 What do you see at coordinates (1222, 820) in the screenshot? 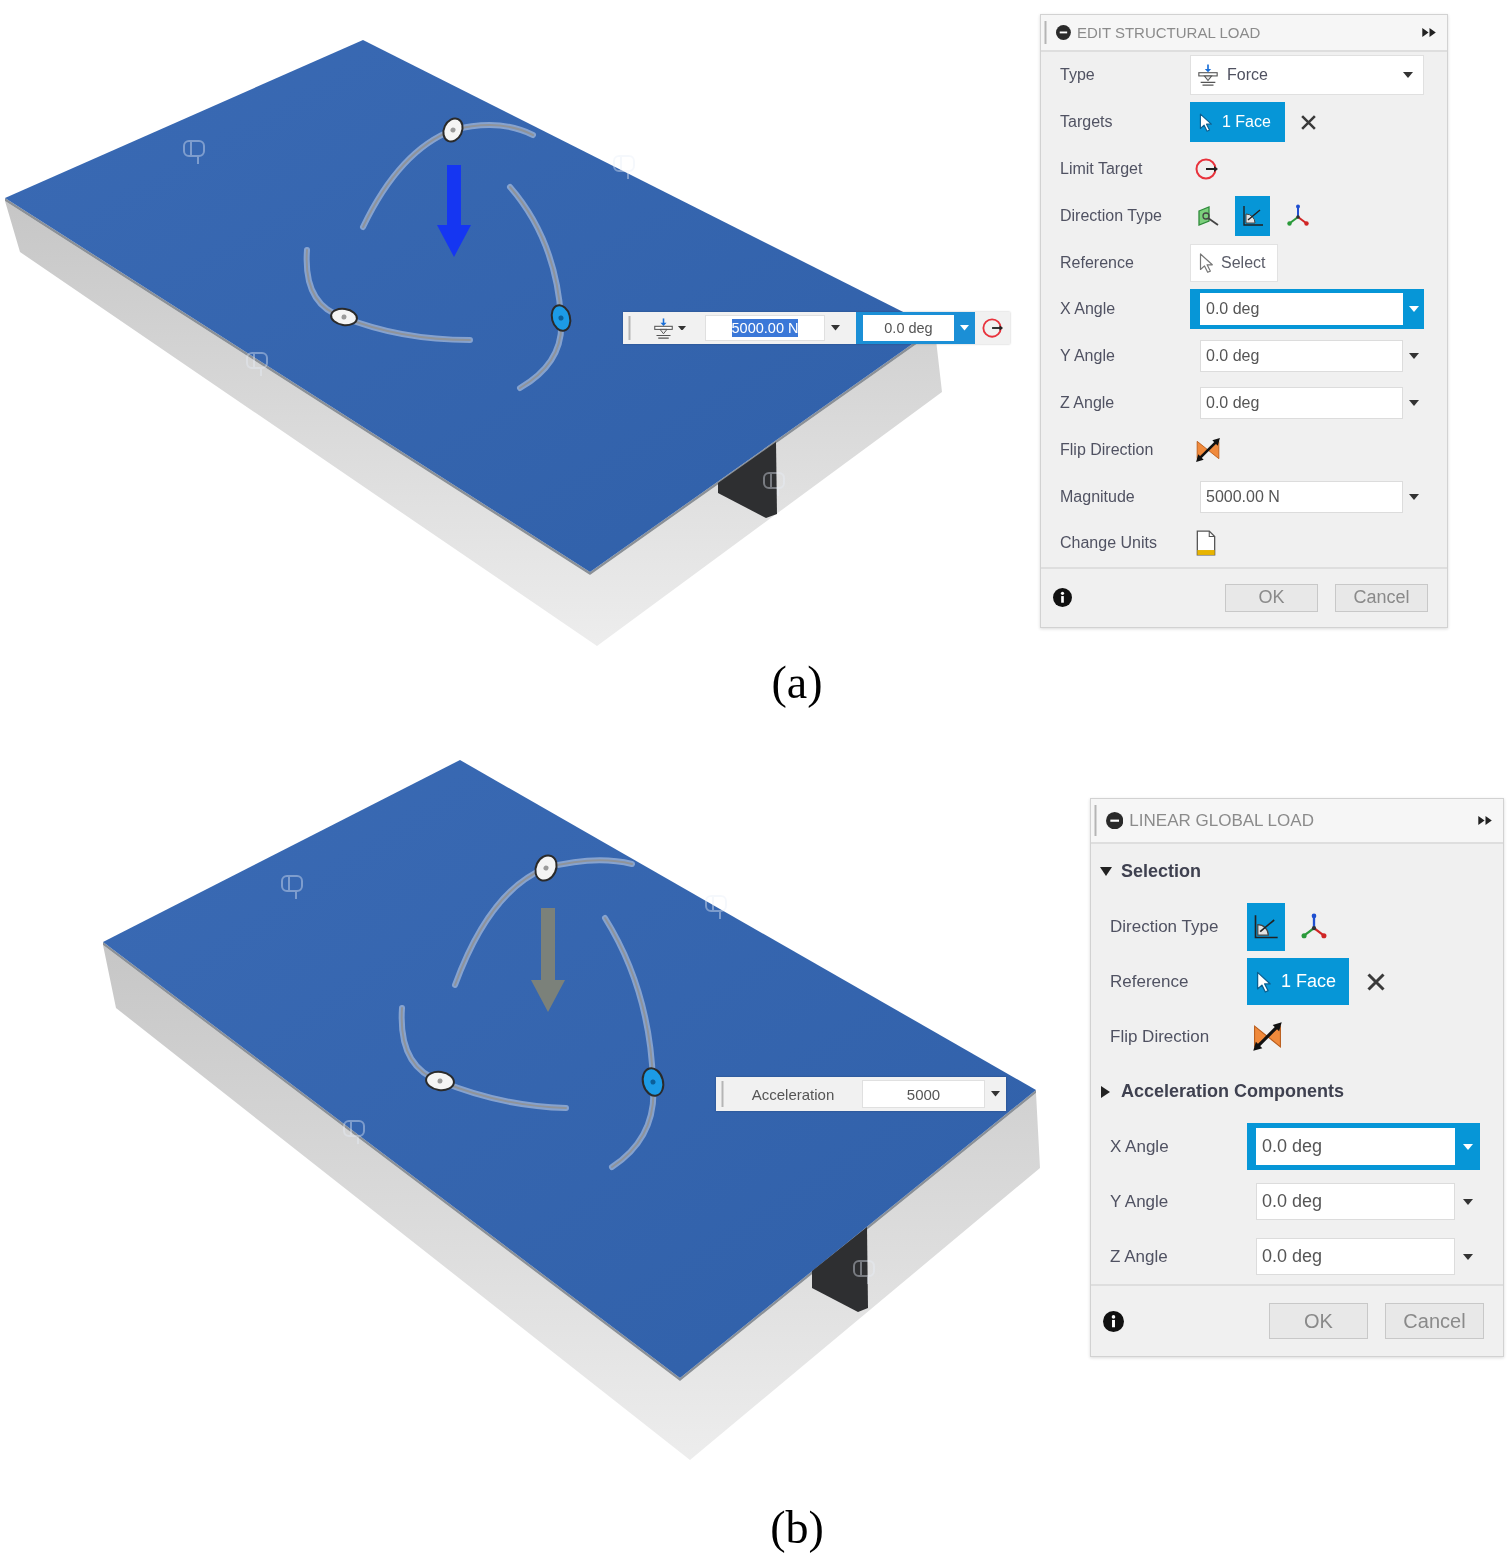
I see `dialog-title: LINEAR GLOBAL LOAD` at bounding box center [1222, 820].